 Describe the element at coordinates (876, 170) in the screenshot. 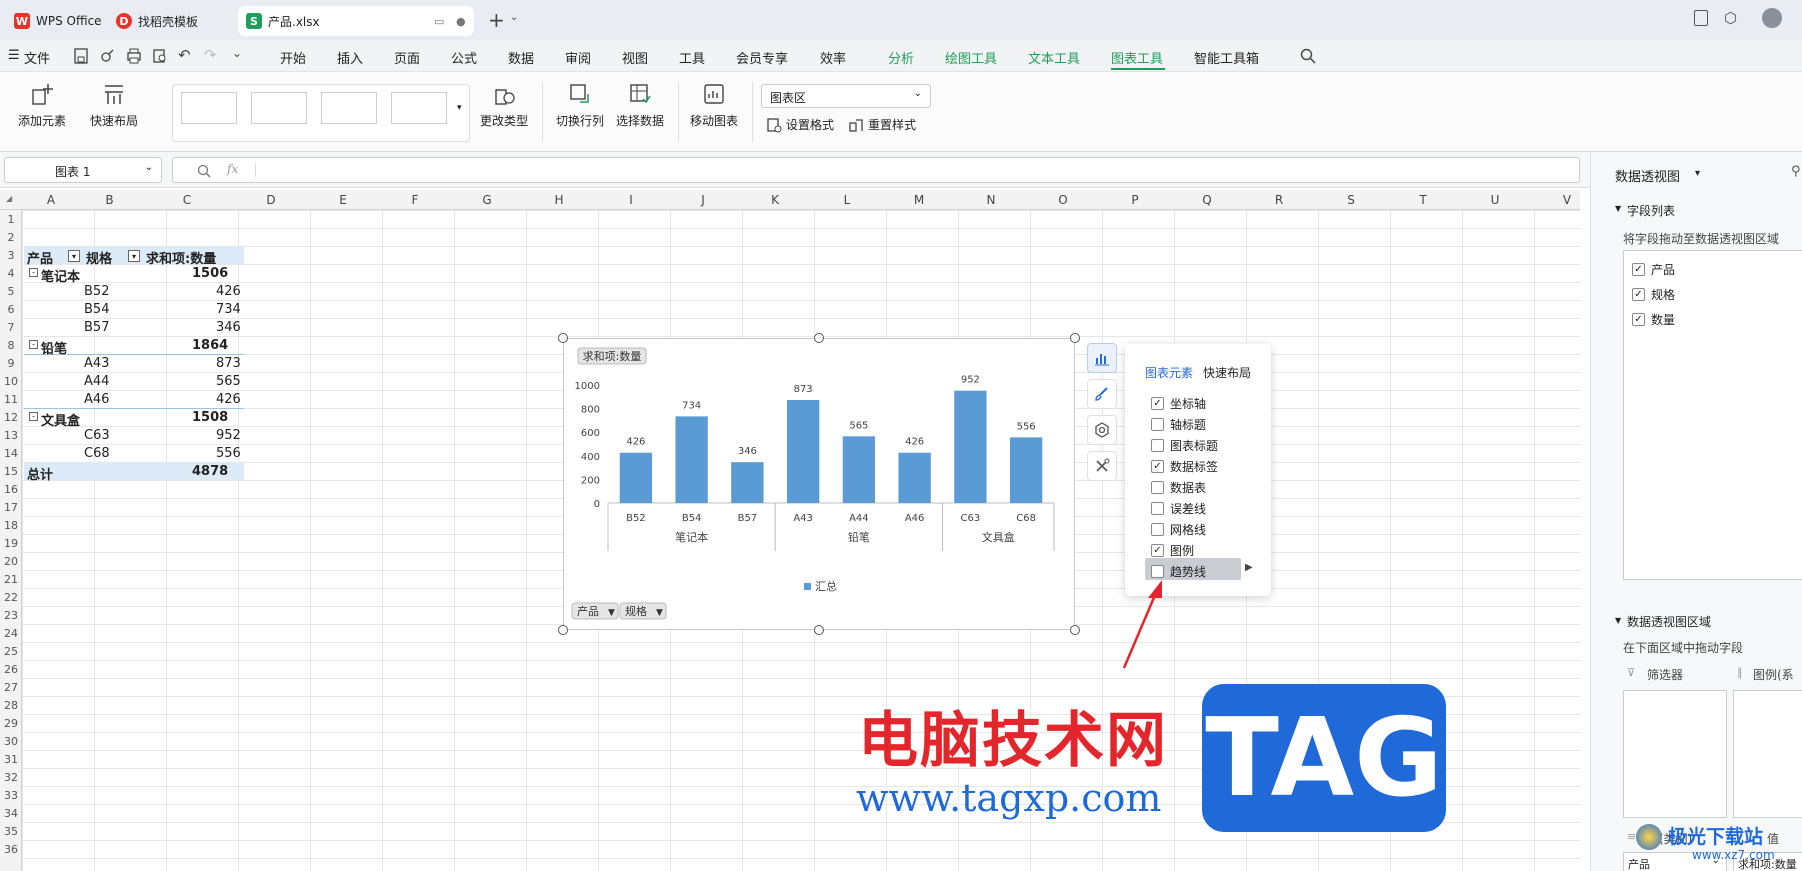

I see `formula-input: fx` at that location.